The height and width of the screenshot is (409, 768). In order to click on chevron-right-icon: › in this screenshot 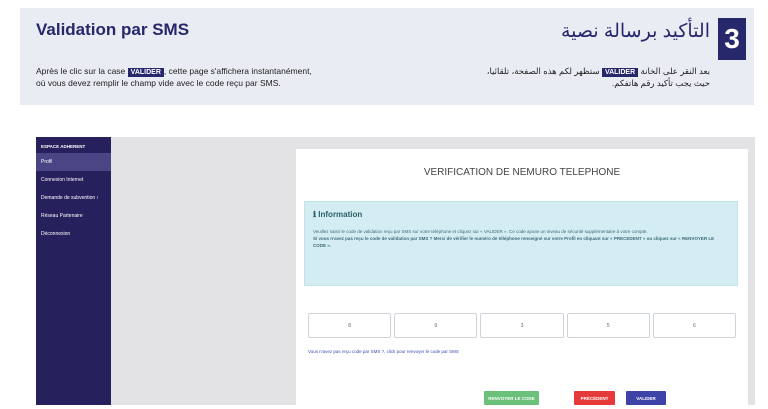, I will do `click(97, 198)`.